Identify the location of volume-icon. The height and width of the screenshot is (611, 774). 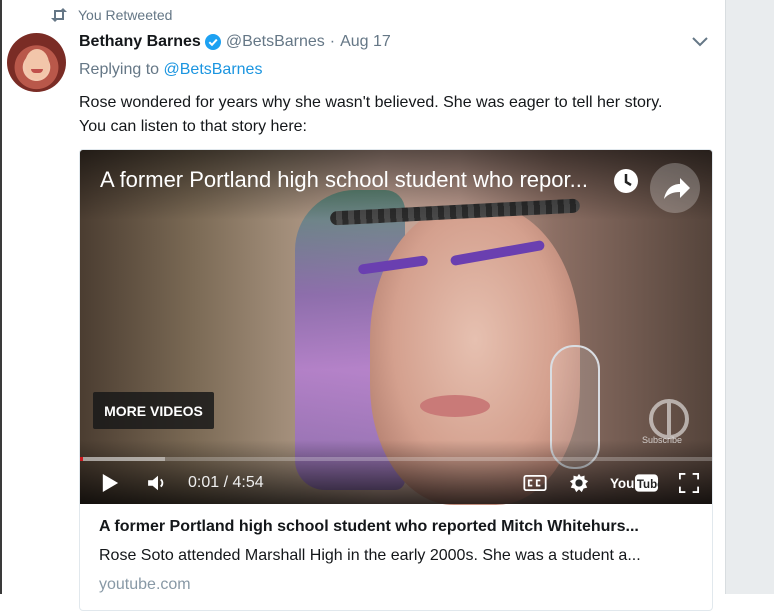
(156, 483).